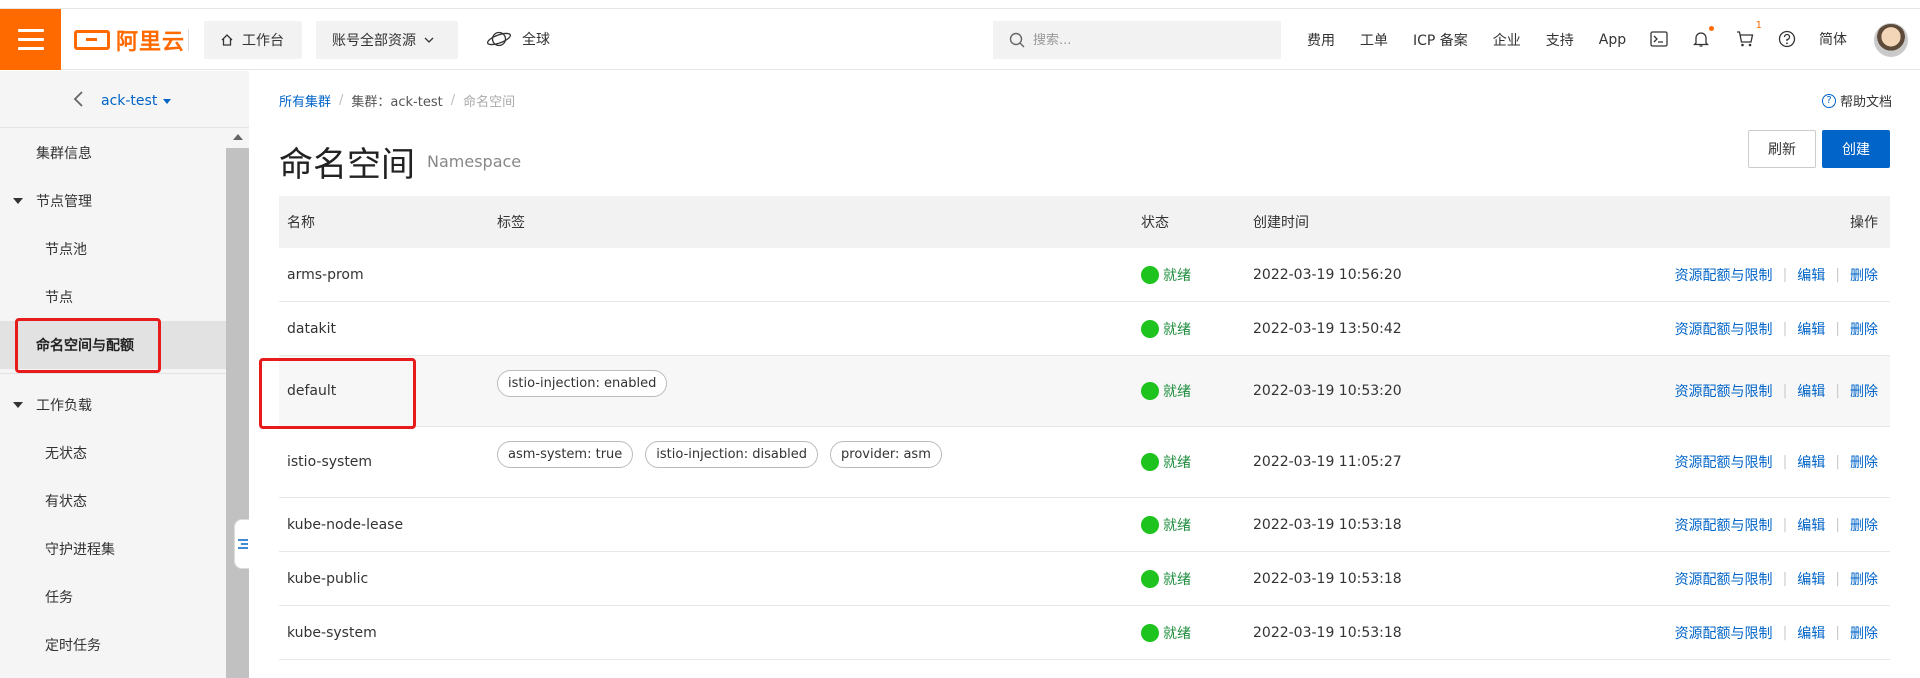 This screenshot has height=678, width=1920. What do you see at coordinates (66, 250) in the screenshot?
I see `sidebar-item-label: 节点池` at bounding box center [66, 250].